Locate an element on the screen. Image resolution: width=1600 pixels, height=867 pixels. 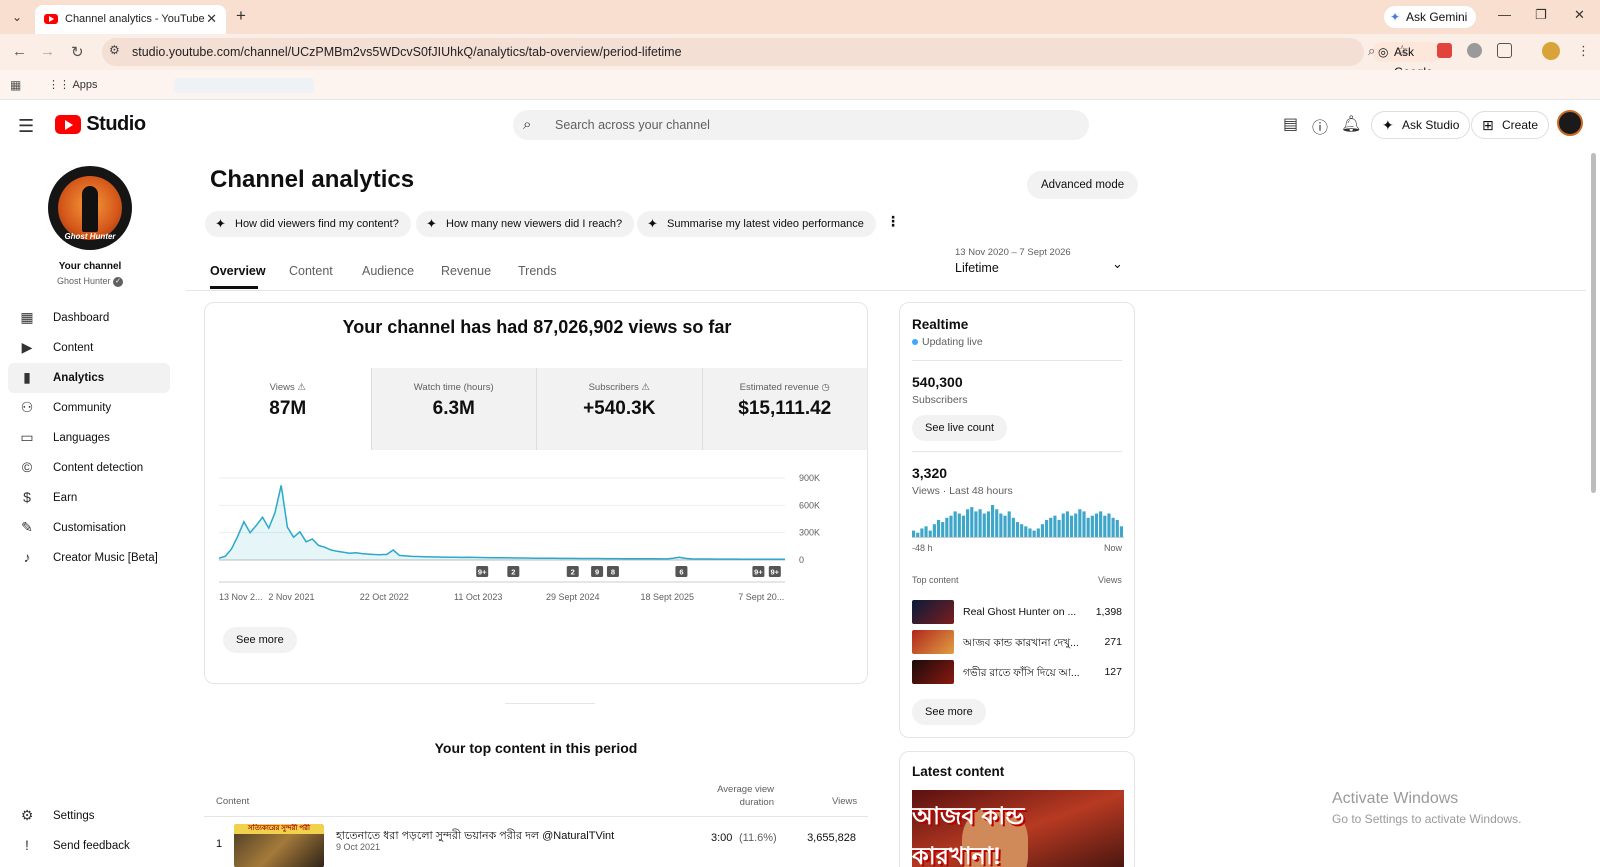
new-tab-icon: + is located at coordinates (241, 16).